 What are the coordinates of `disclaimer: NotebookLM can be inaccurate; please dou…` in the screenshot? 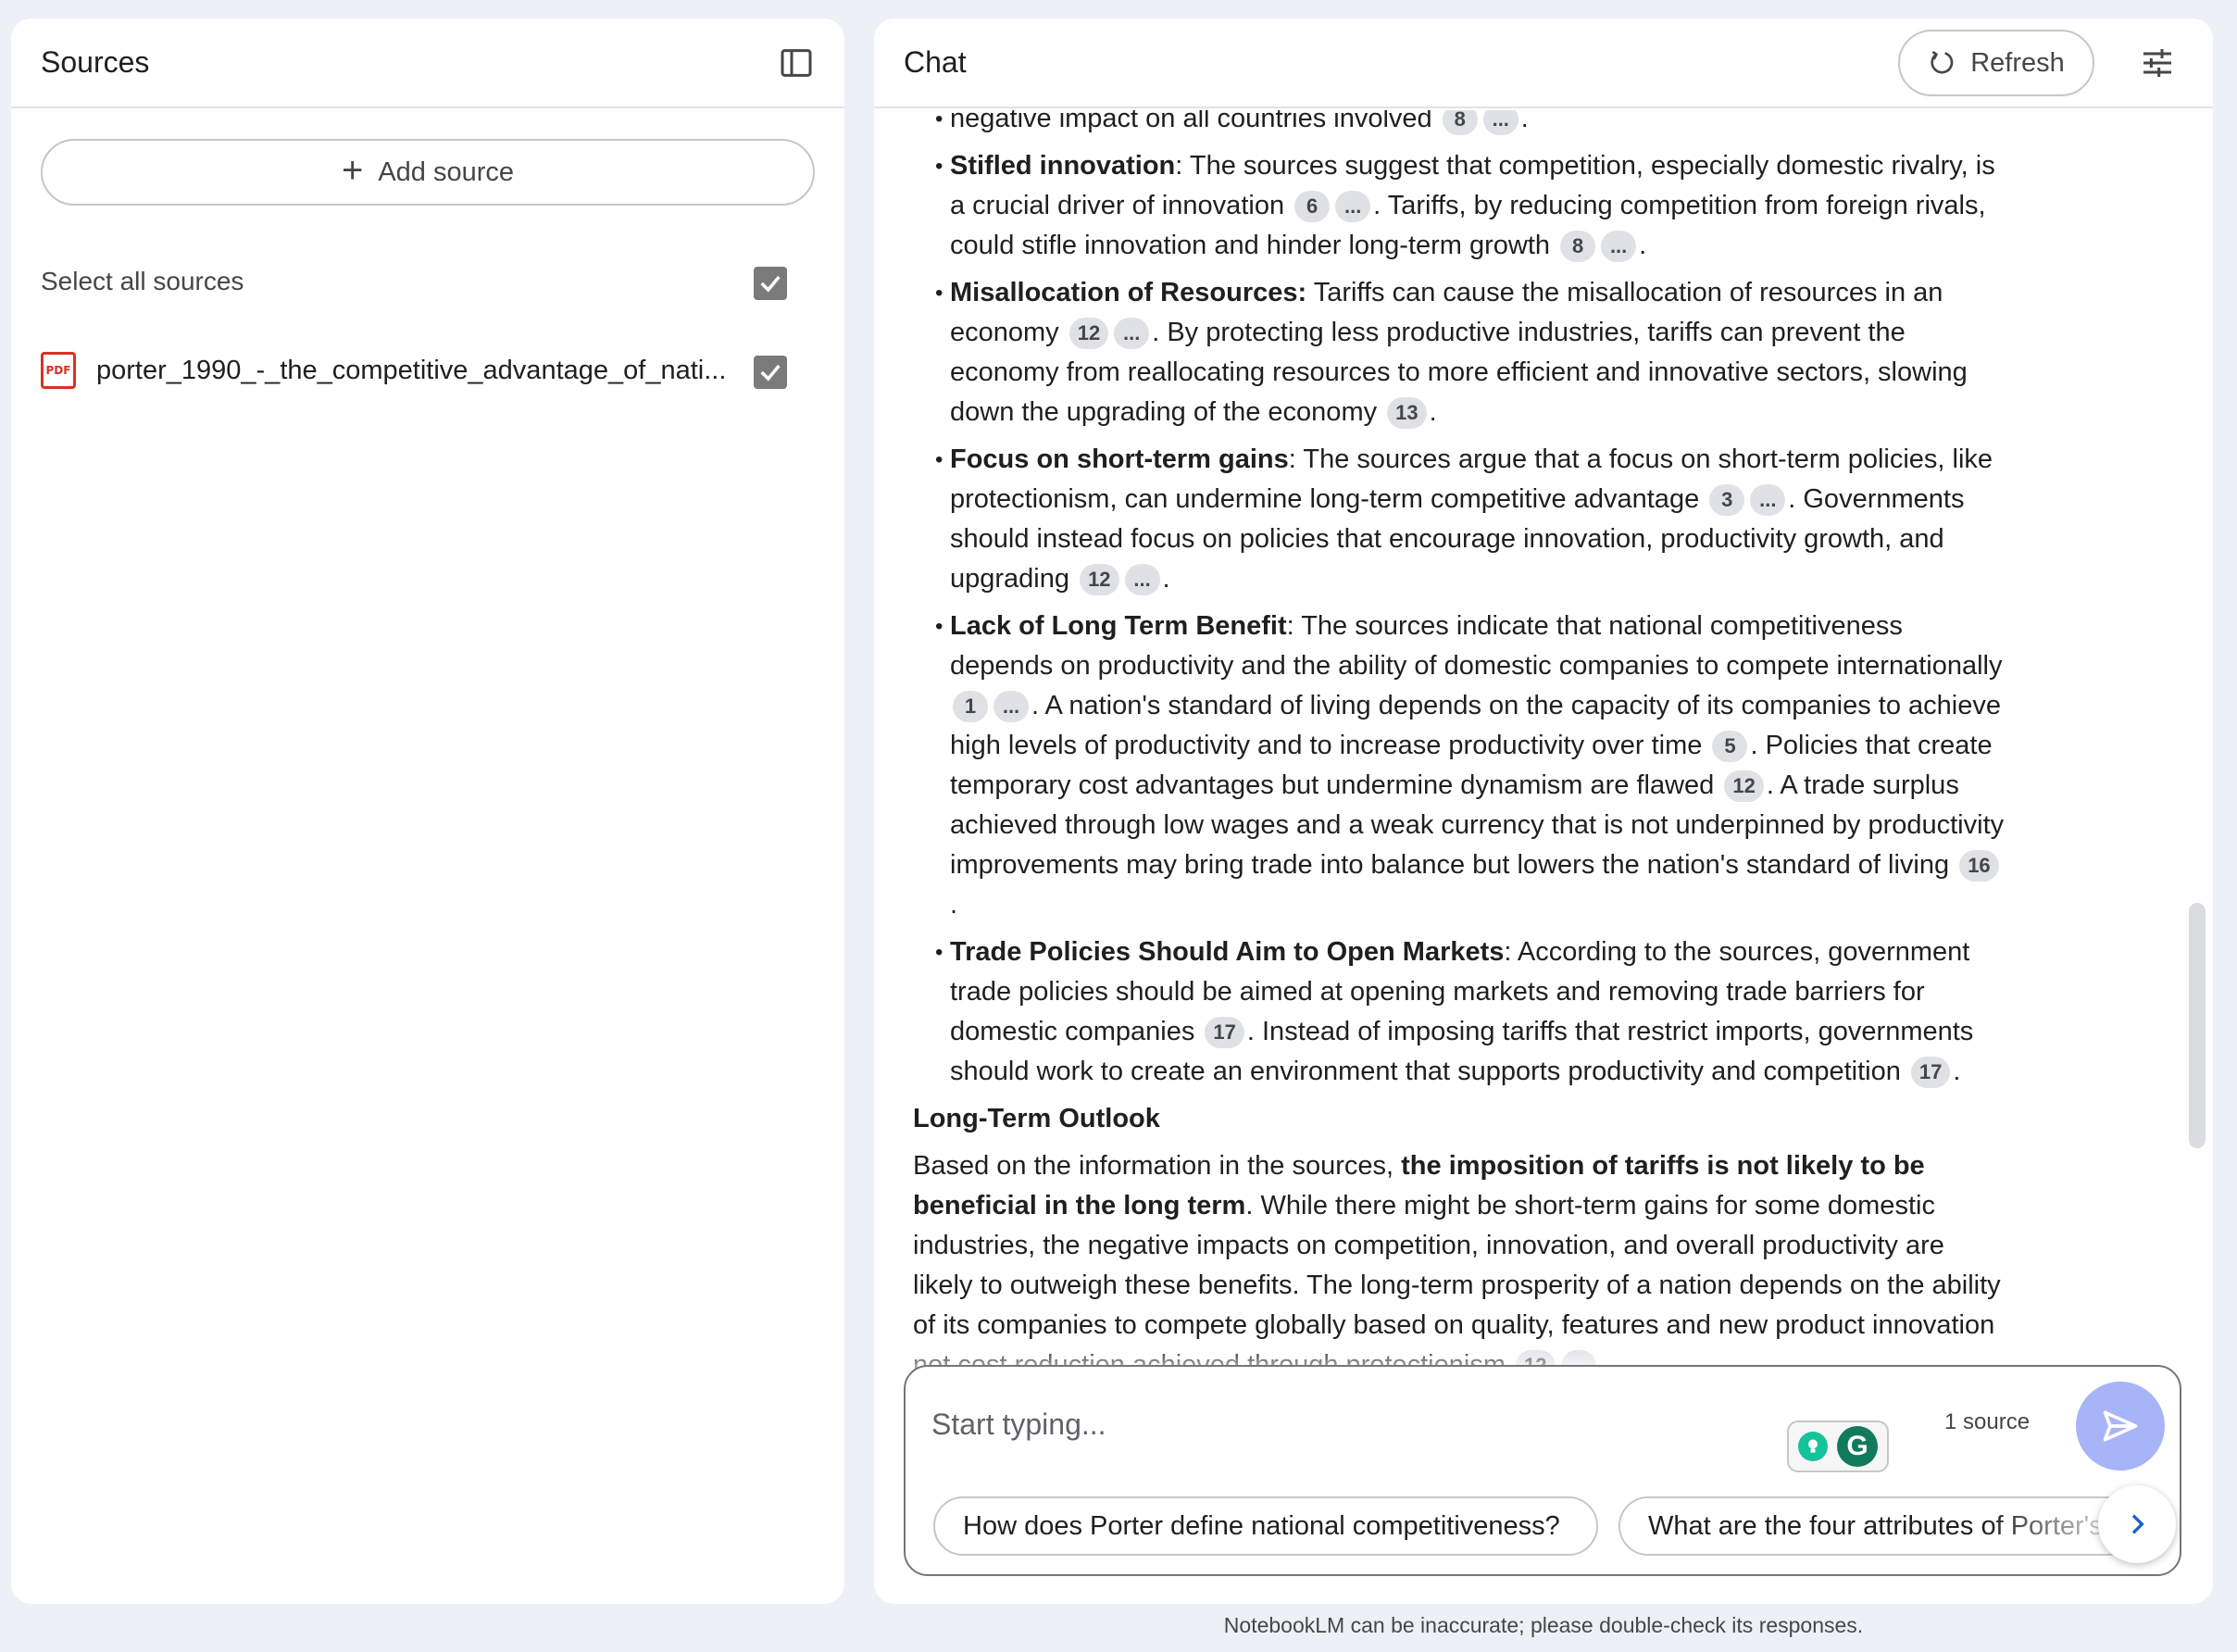 It's located at (1544, 1625).